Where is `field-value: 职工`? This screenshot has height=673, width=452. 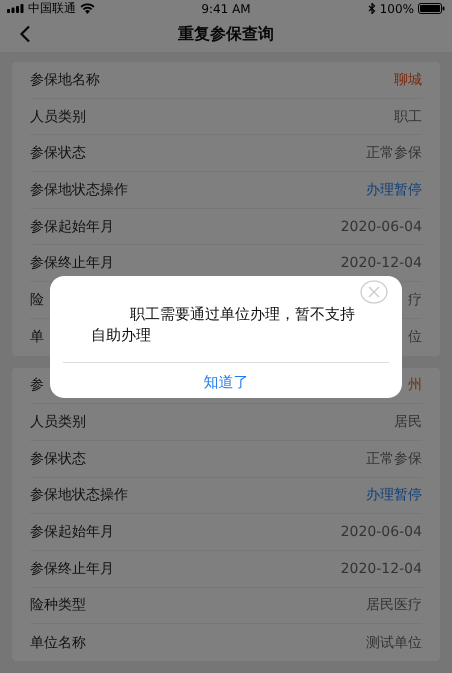
field-value: 职工 is located at coordinates (408, 117).